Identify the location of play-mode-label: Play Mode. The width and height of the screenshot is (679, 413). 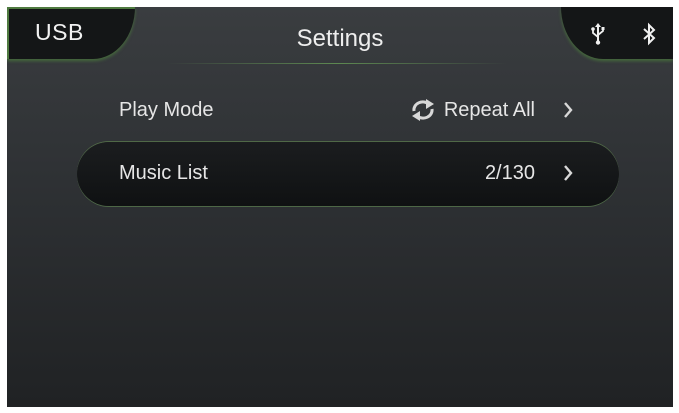
(166, 110).